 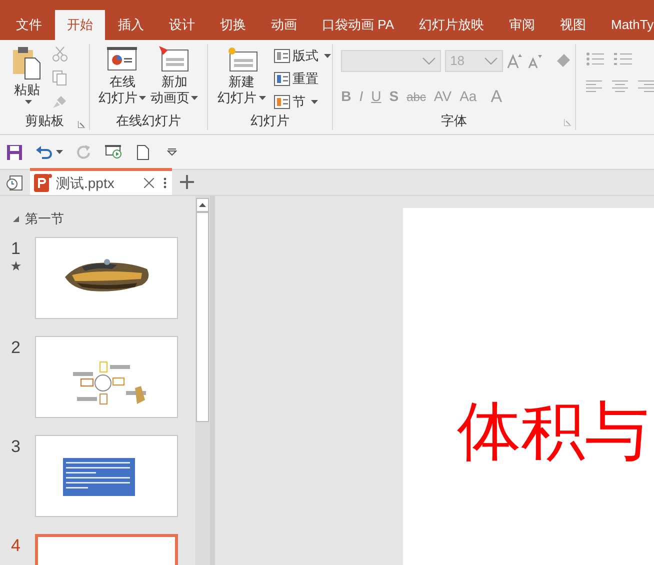 What do you see at coordinates (270, 121) in the screenshot?
I see `group-label: 幻灯片` at bounding box center [270, 121].